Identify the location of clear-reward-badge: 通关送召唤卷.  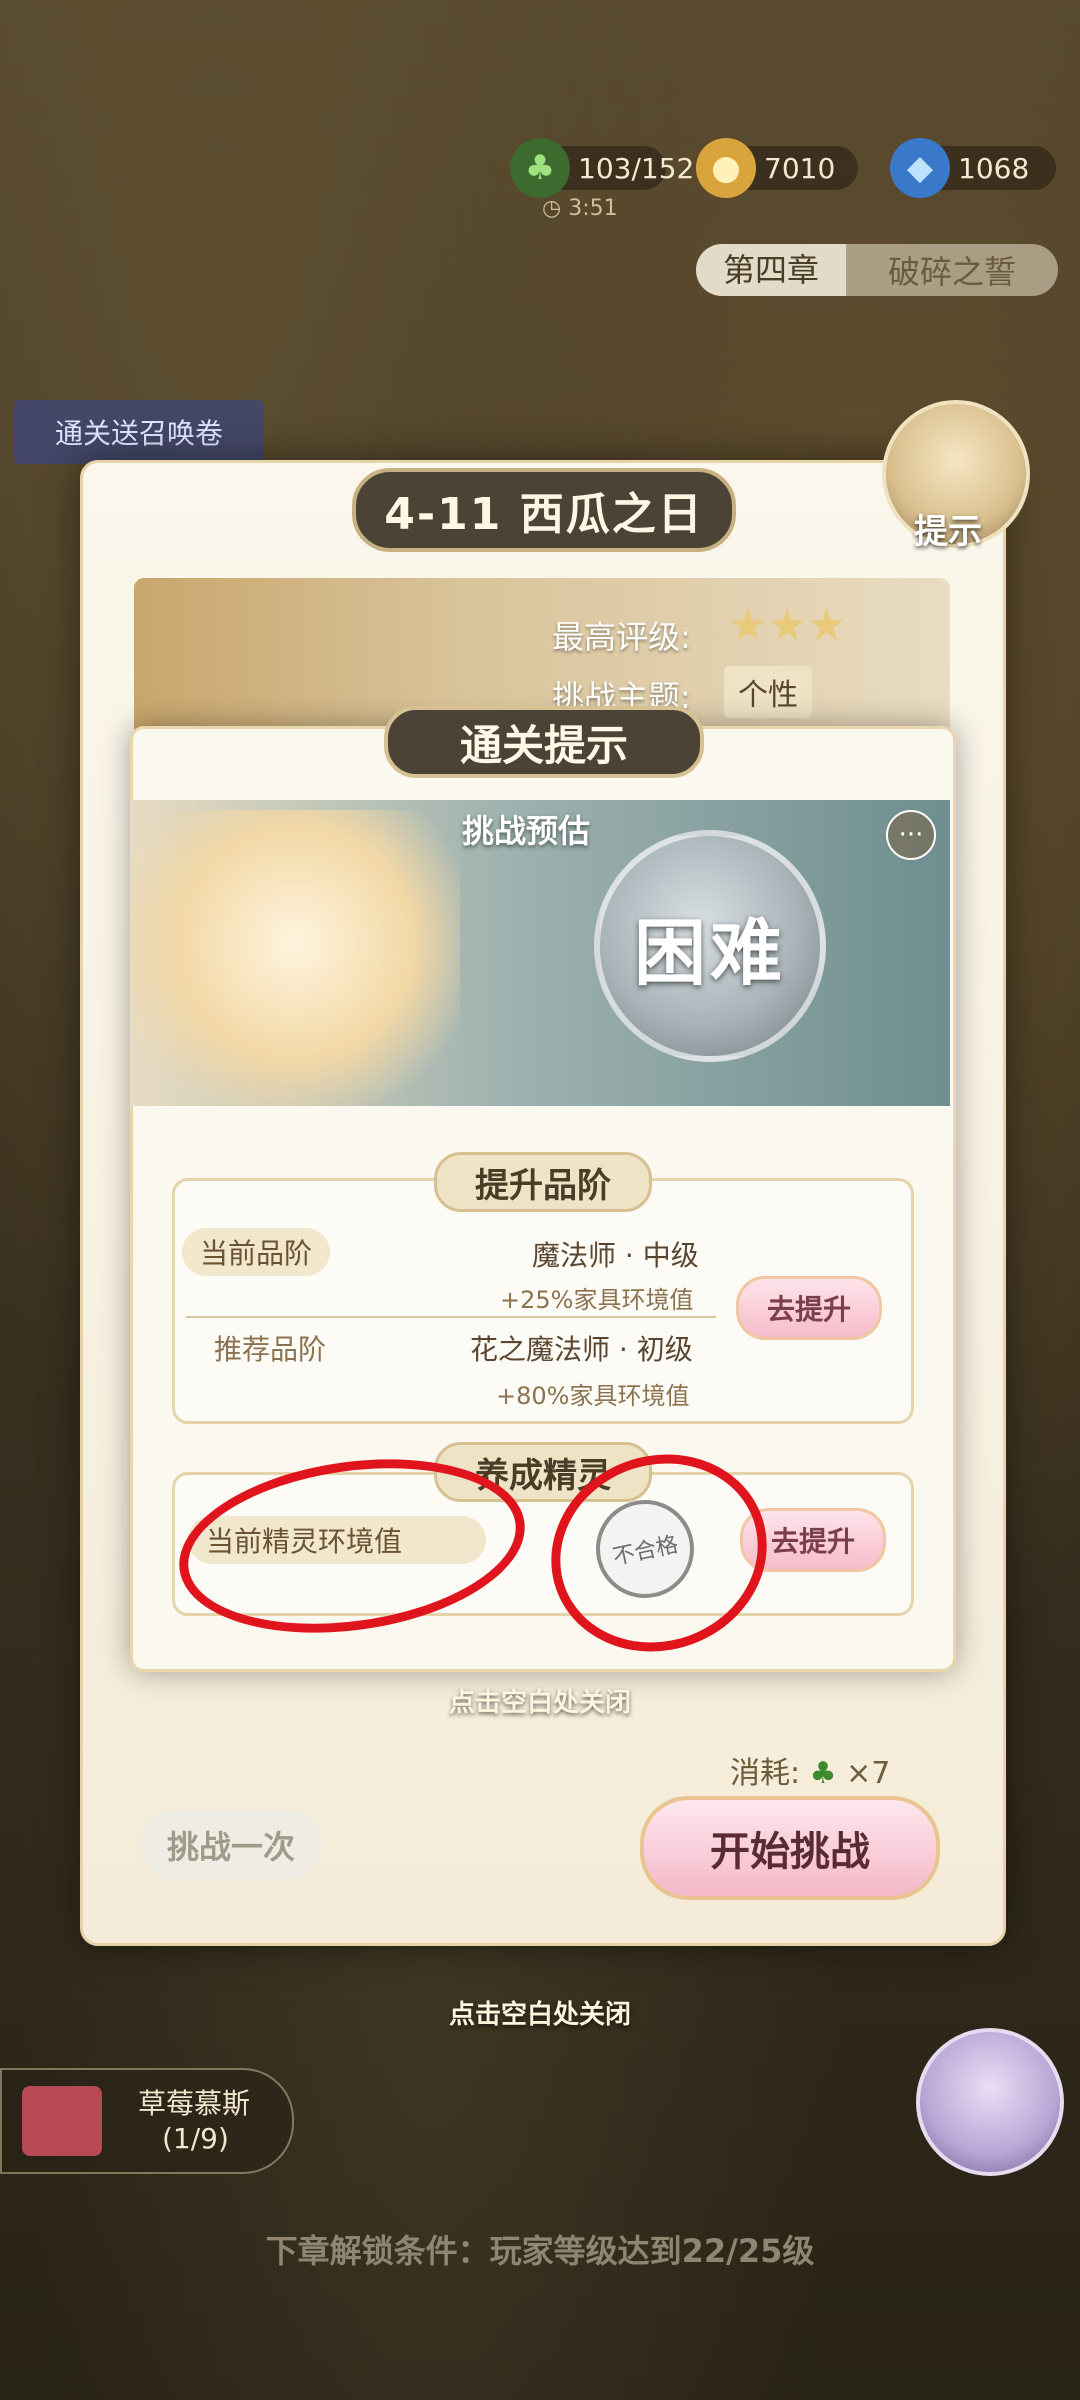
(139, 432).